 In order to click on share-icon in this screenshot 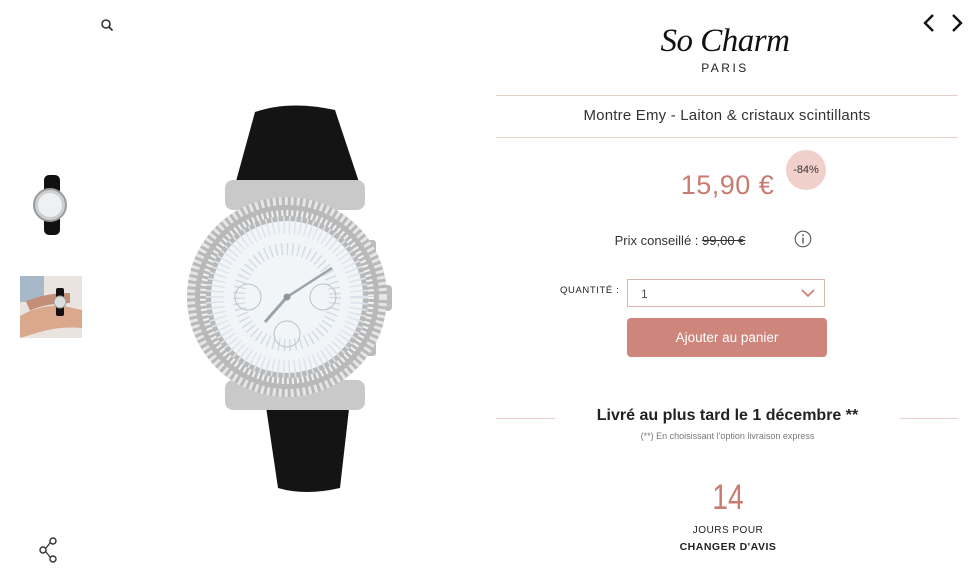, I will do `click(49, 550)`.